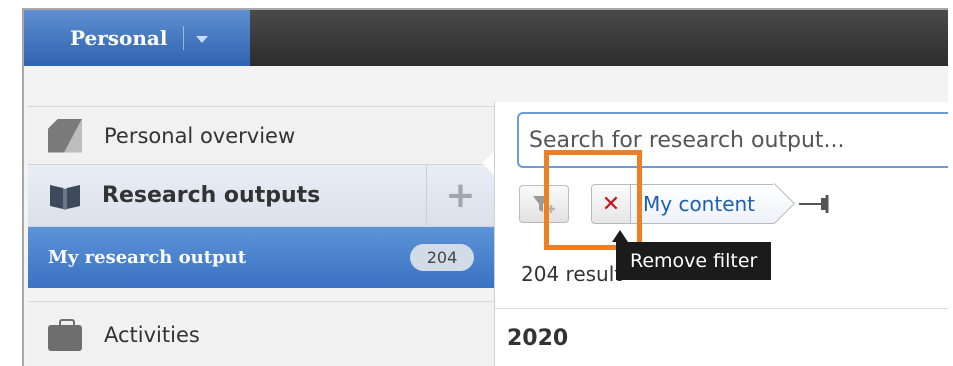 The width and height of the screenshot is (953, 366). Describe the element at coordinates (65, 135) in the screenshot. I see `overview-icon` at that location.